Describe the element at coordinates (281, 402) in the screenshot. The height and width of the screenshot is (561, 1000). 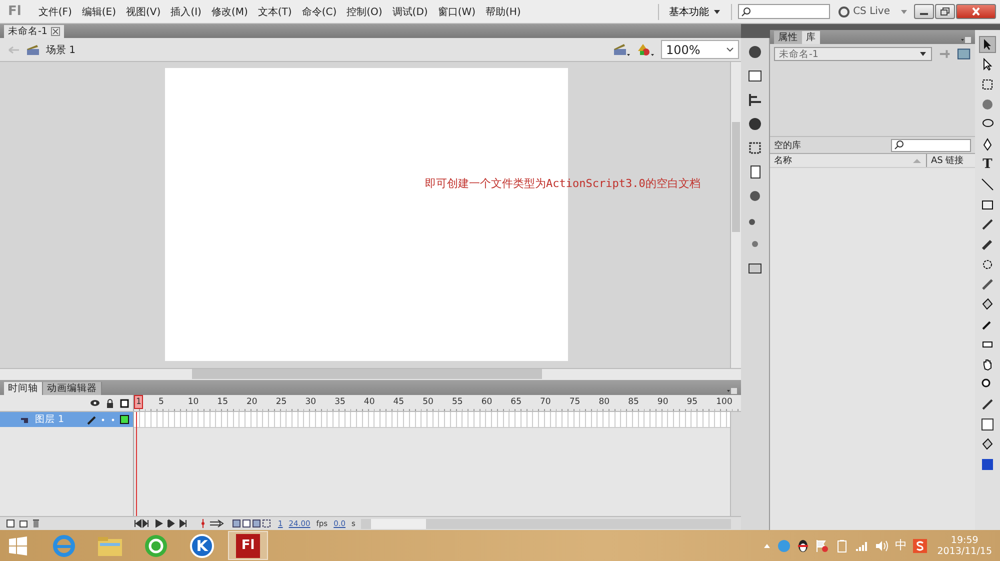
I see `frame-number: 25` at that location.